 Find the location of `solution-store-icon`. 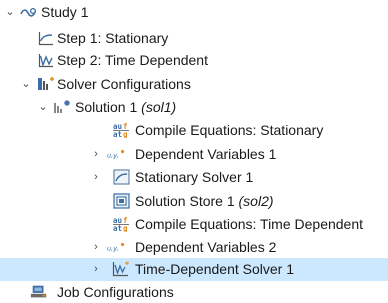

solution-store-icon is located at coordinates (121, 201).